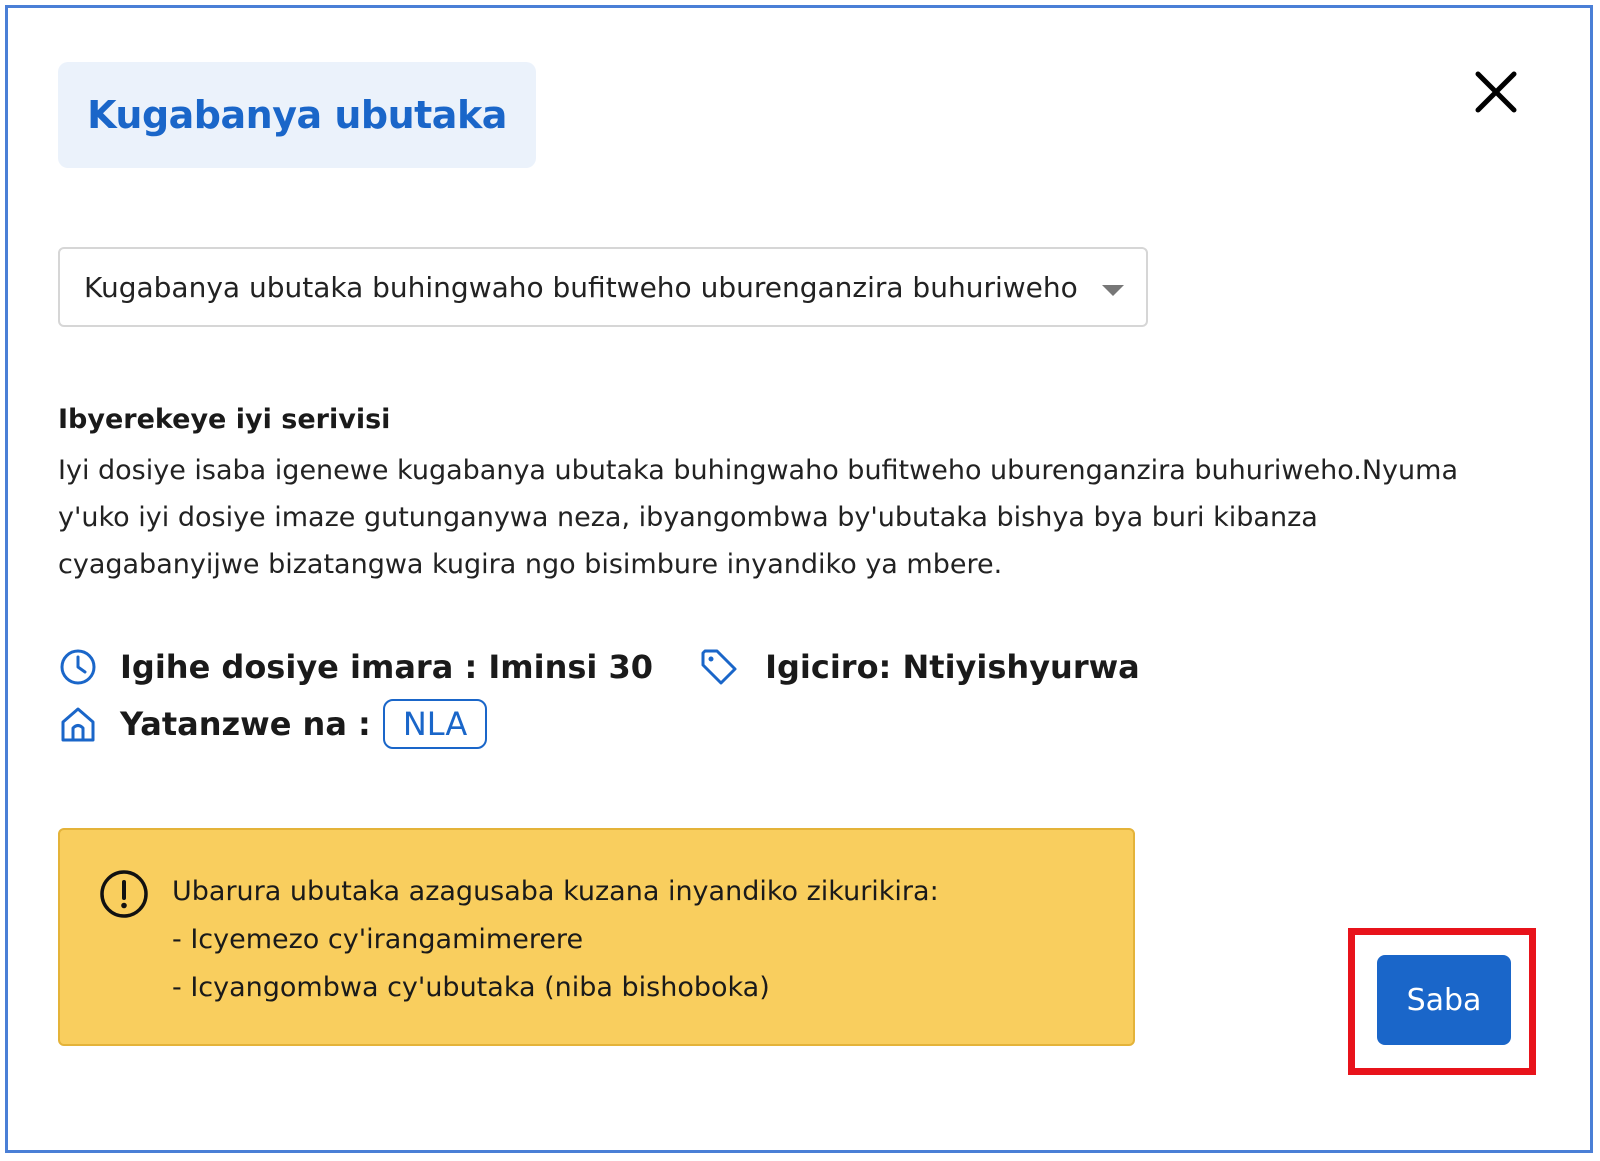 Image resolution: width=1600 pixels, height=1161 pixels. Describe the element at coordinates (1113, 290) in the screenshot. I see `chevron-down-icon` at that location.